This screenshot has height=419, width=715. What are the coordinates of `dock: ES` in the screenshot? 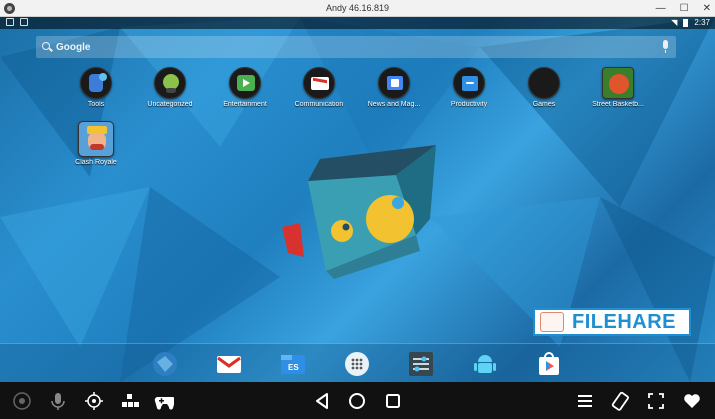 It's located at (357, 362).